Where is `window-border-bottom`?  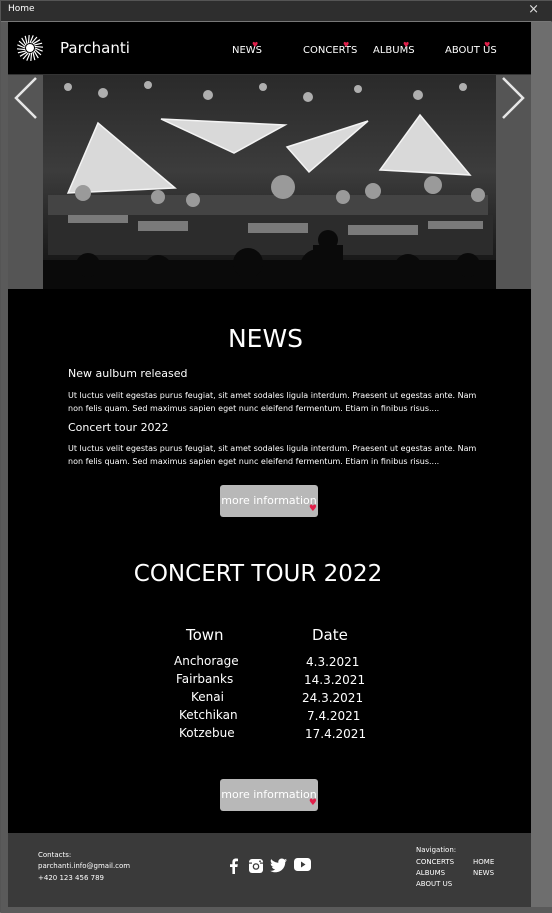
window-border-bottom is located at coordinates (276, 910).